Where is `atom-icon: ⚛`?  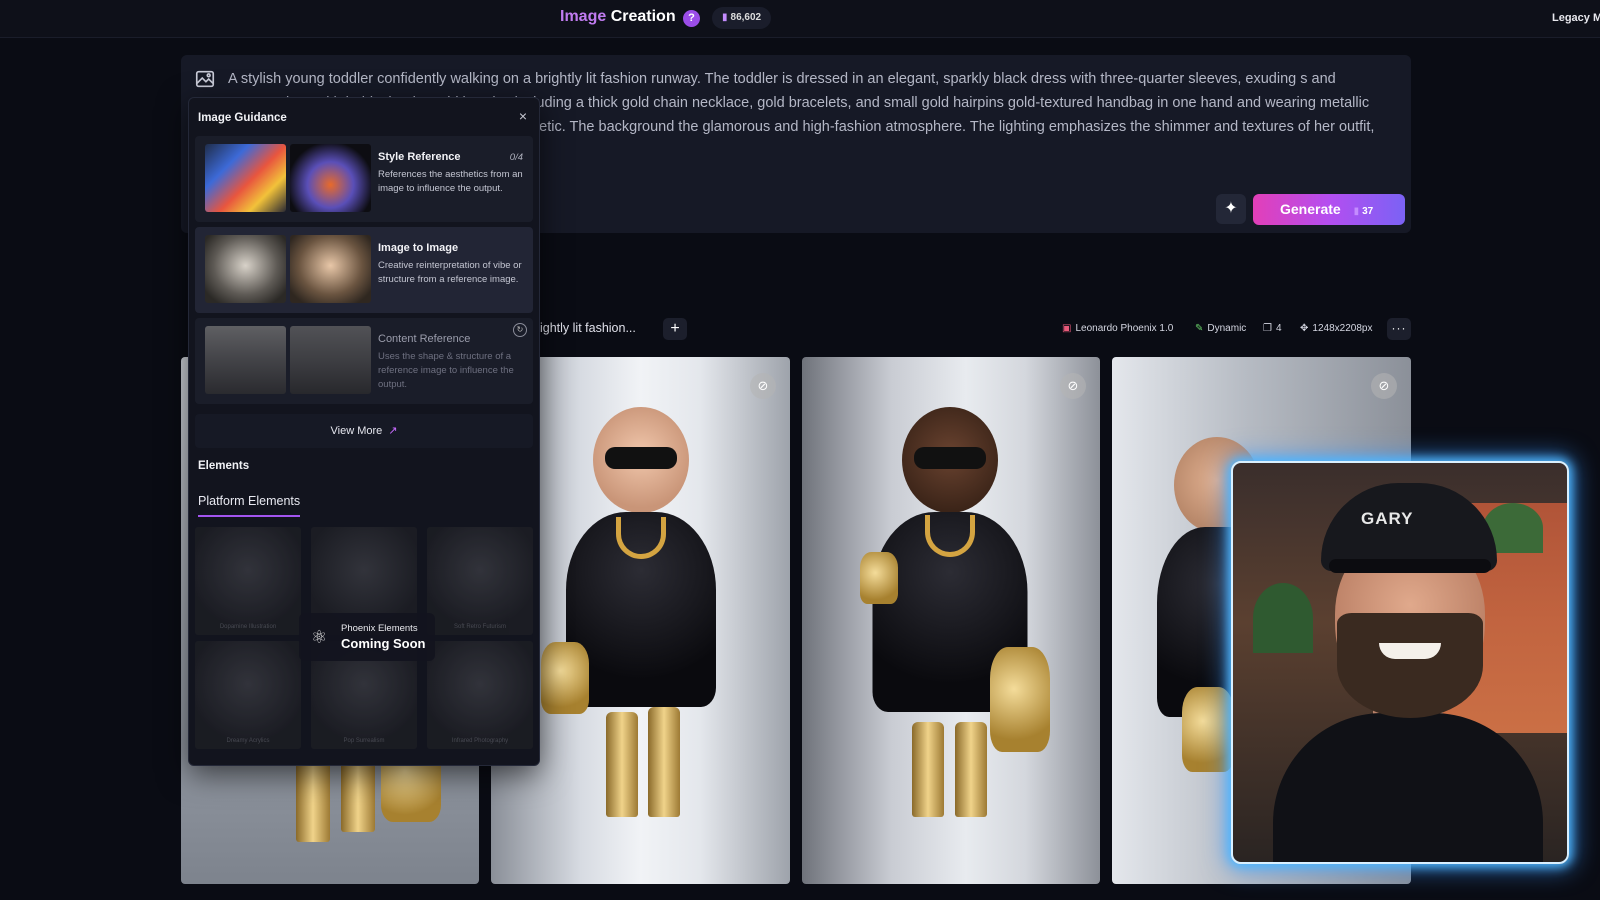 atom-icon: ⚛ is located at coordinates (319, 637).